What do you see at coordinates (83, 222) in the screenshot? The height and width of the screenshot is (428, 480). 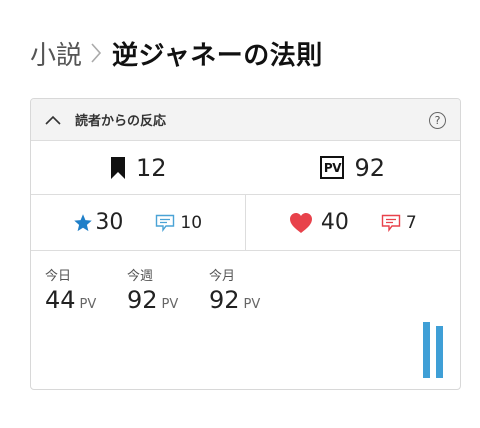 I see `star-icon` at bounding box center [83, 222].